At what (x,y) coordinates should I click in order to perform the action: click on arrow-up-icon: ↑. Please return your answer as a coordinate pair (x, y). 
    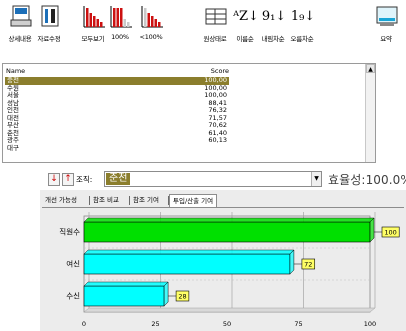
    Looking at the image, I should click on (68, 179).